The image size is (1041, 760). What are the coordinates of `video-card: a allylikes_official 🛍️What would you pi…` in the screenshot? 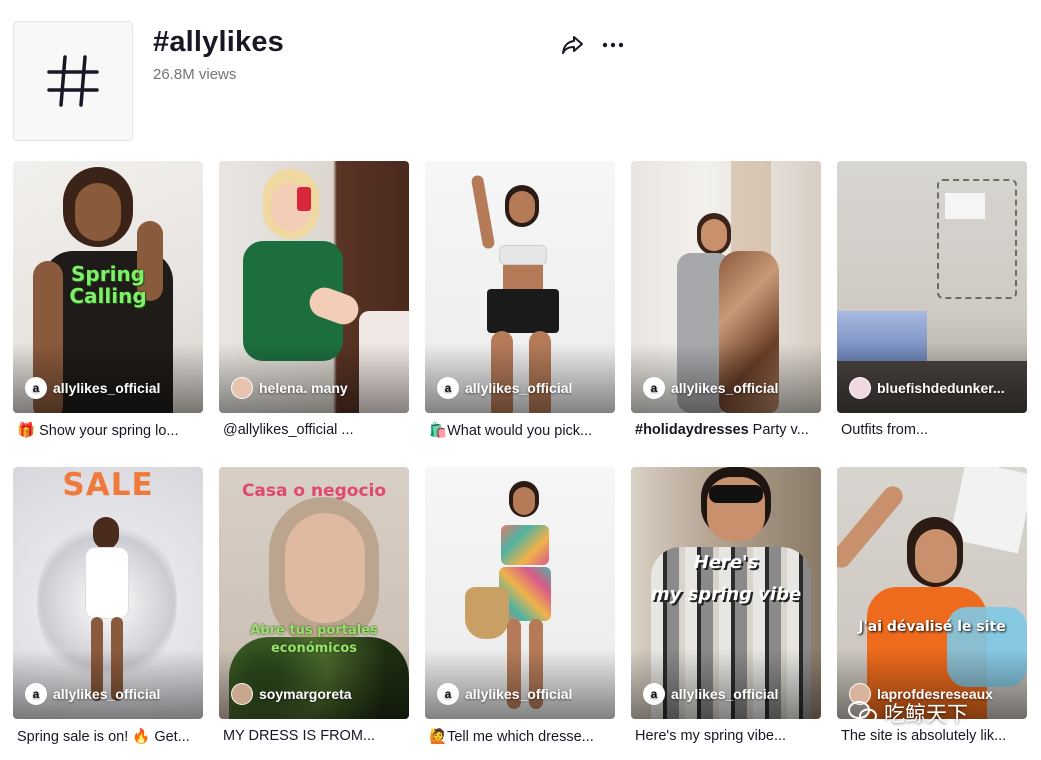 It's located at (520, 300).